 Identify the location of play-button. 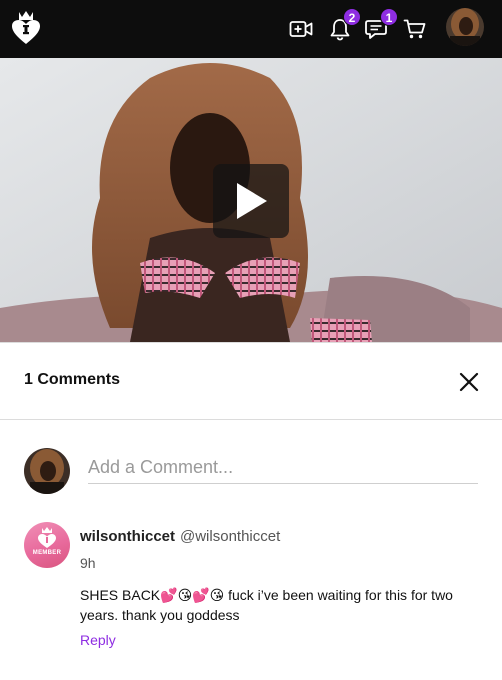
(251, 201).